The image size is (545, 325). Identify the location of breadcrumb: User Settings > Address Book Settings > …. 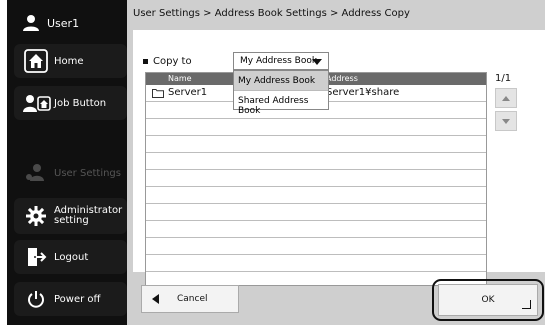
(336, 15).